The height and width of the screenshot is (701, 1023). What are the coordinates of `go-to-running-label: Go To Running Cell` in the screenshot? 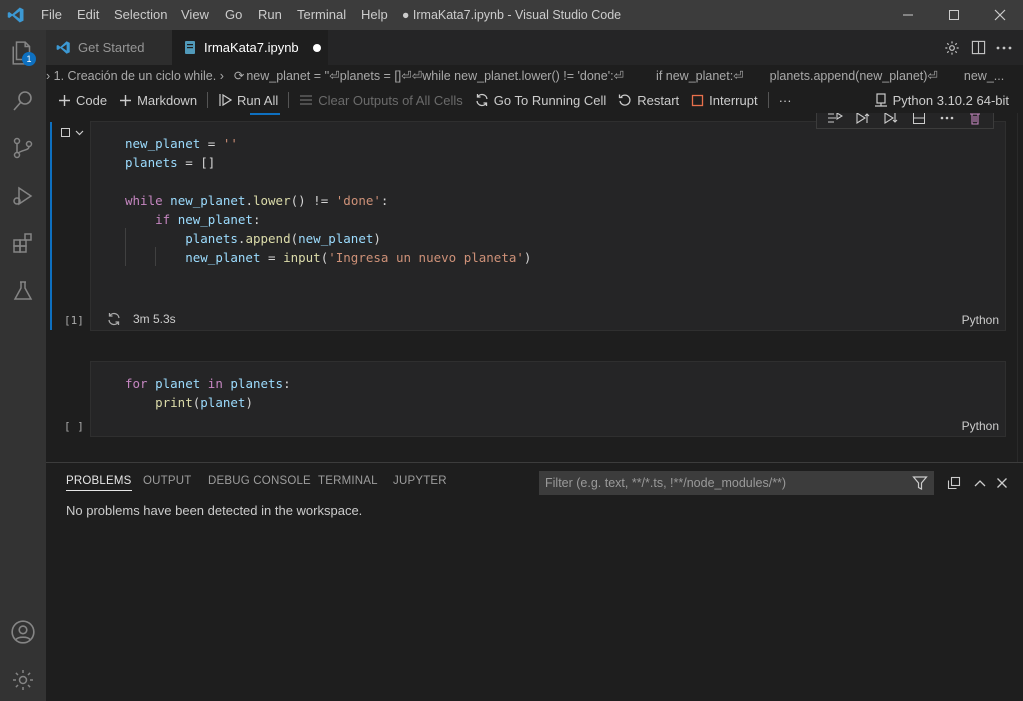 It's located at (550, 100).